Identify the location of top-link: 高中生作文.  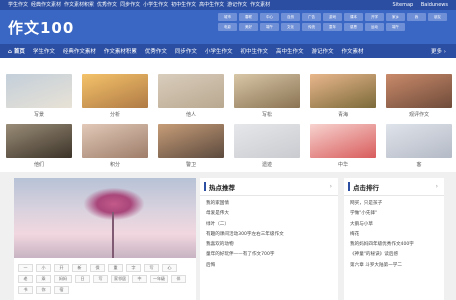
(211, 5).